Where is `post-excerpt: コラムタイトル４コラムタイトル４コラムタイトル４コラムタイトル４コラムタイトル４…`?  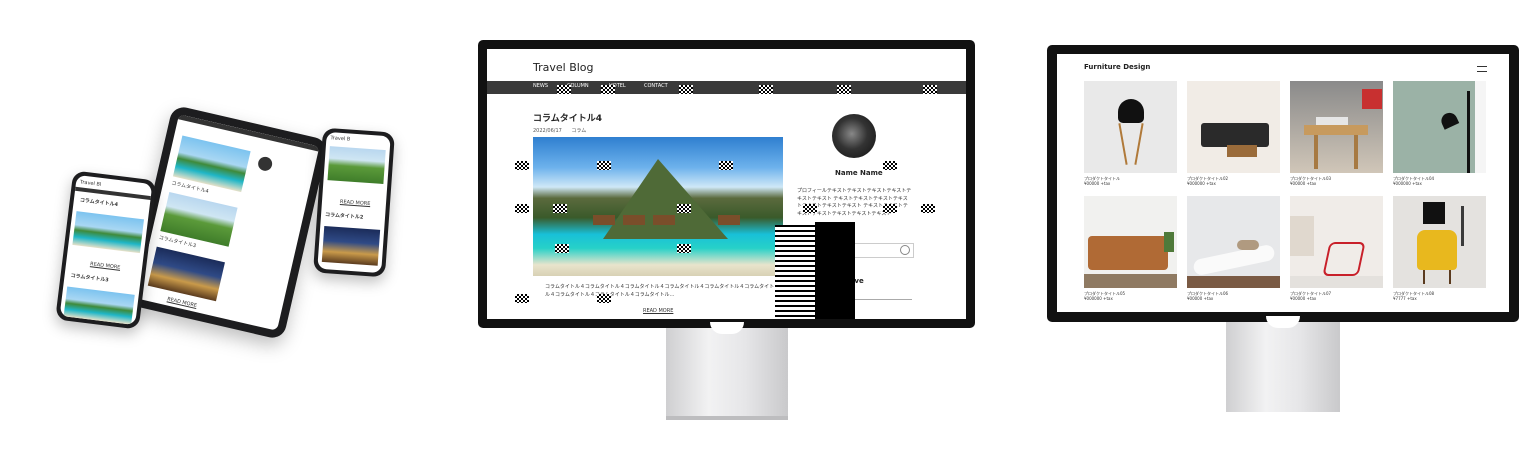 post-excerpt: コラムタイトル４コラムタイトル４コラムタイトル４コラムタイトル４コラムタイトル４… is located at coordinates (660, 291).